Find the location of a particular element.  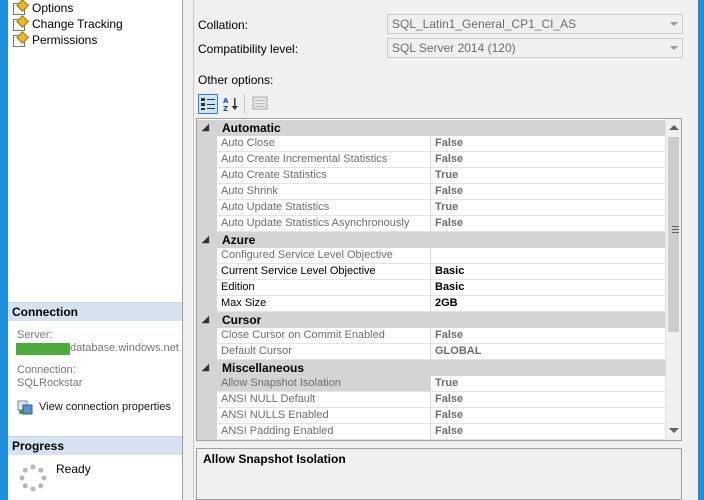

grid-property-row: Configured Service Level Objective is located at coordinates (431, 256).